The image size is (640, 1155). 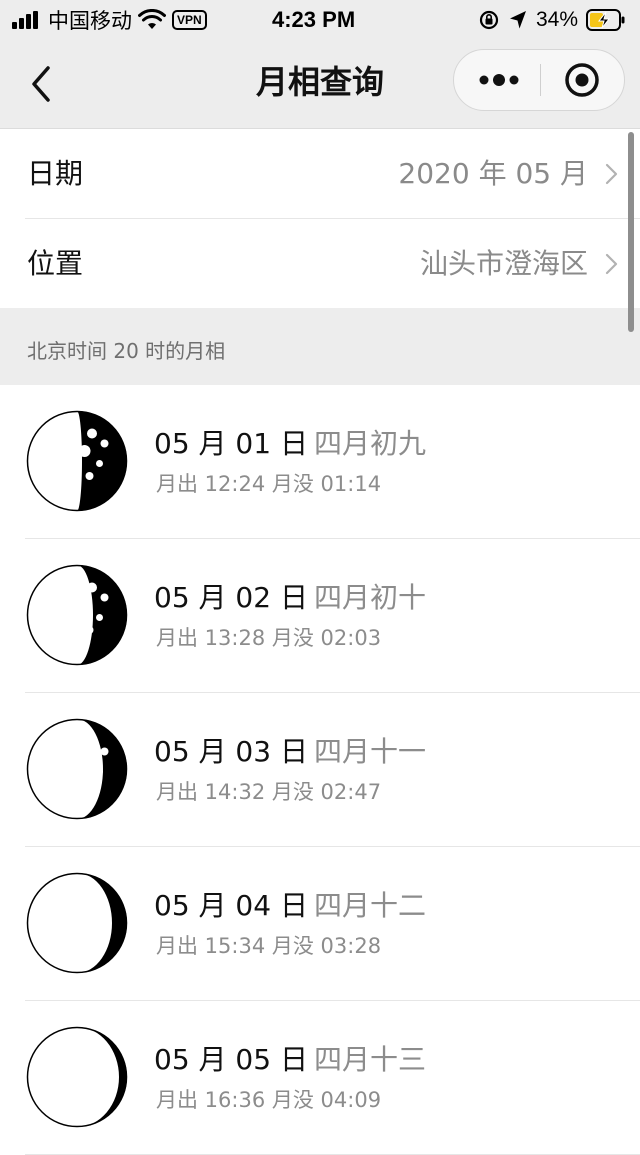 I want to click on location-arrow-icon, so click(x=517, y=20).